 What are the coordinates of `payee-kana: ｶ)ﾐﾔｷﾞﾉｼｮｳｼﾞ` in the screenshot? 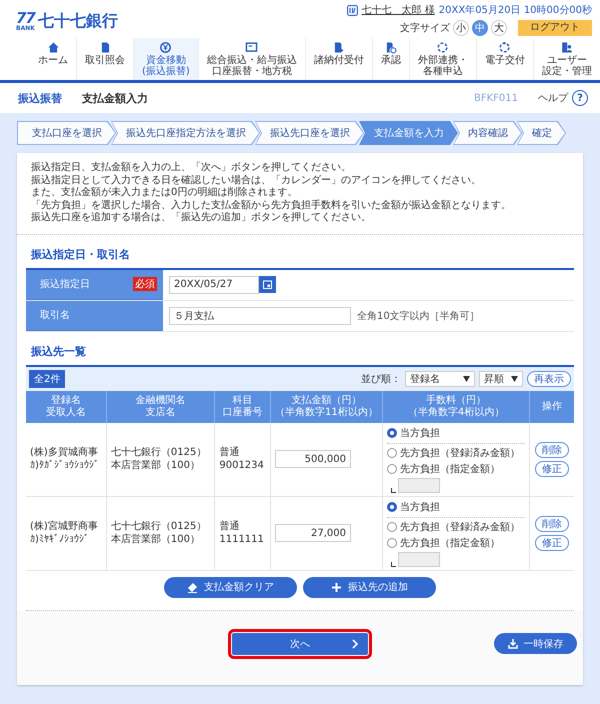 It's located at (60, 539).